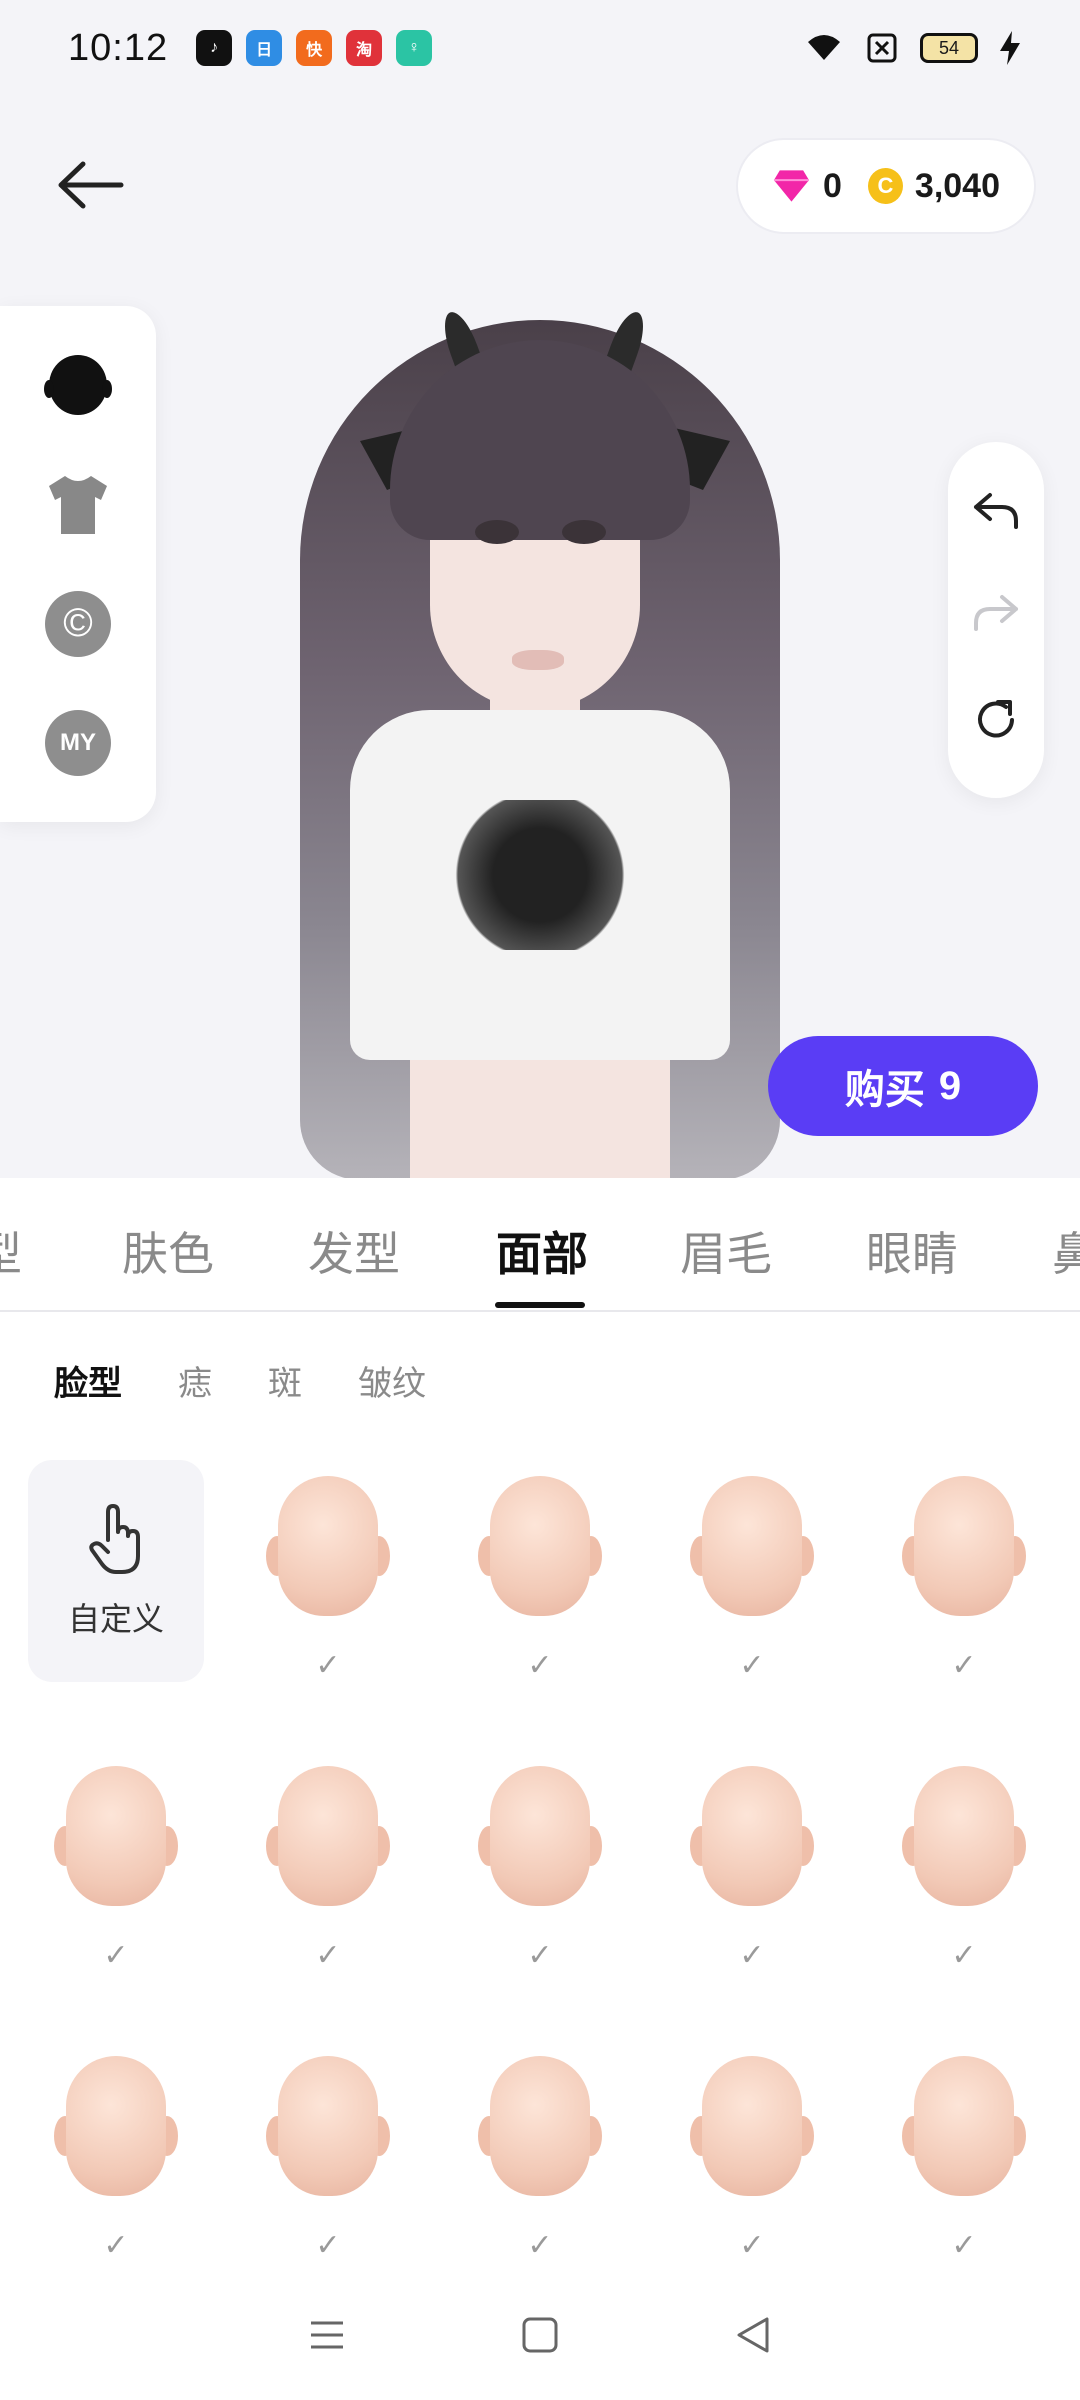 The width and height of the screenshot is (1080, 2400). What do you see at coordinates (540, 48) in the screenshot?
I see `status-bar: 10:12 ♪ 日 快 淘 ♀ 54` at bounding box center [540, 48].